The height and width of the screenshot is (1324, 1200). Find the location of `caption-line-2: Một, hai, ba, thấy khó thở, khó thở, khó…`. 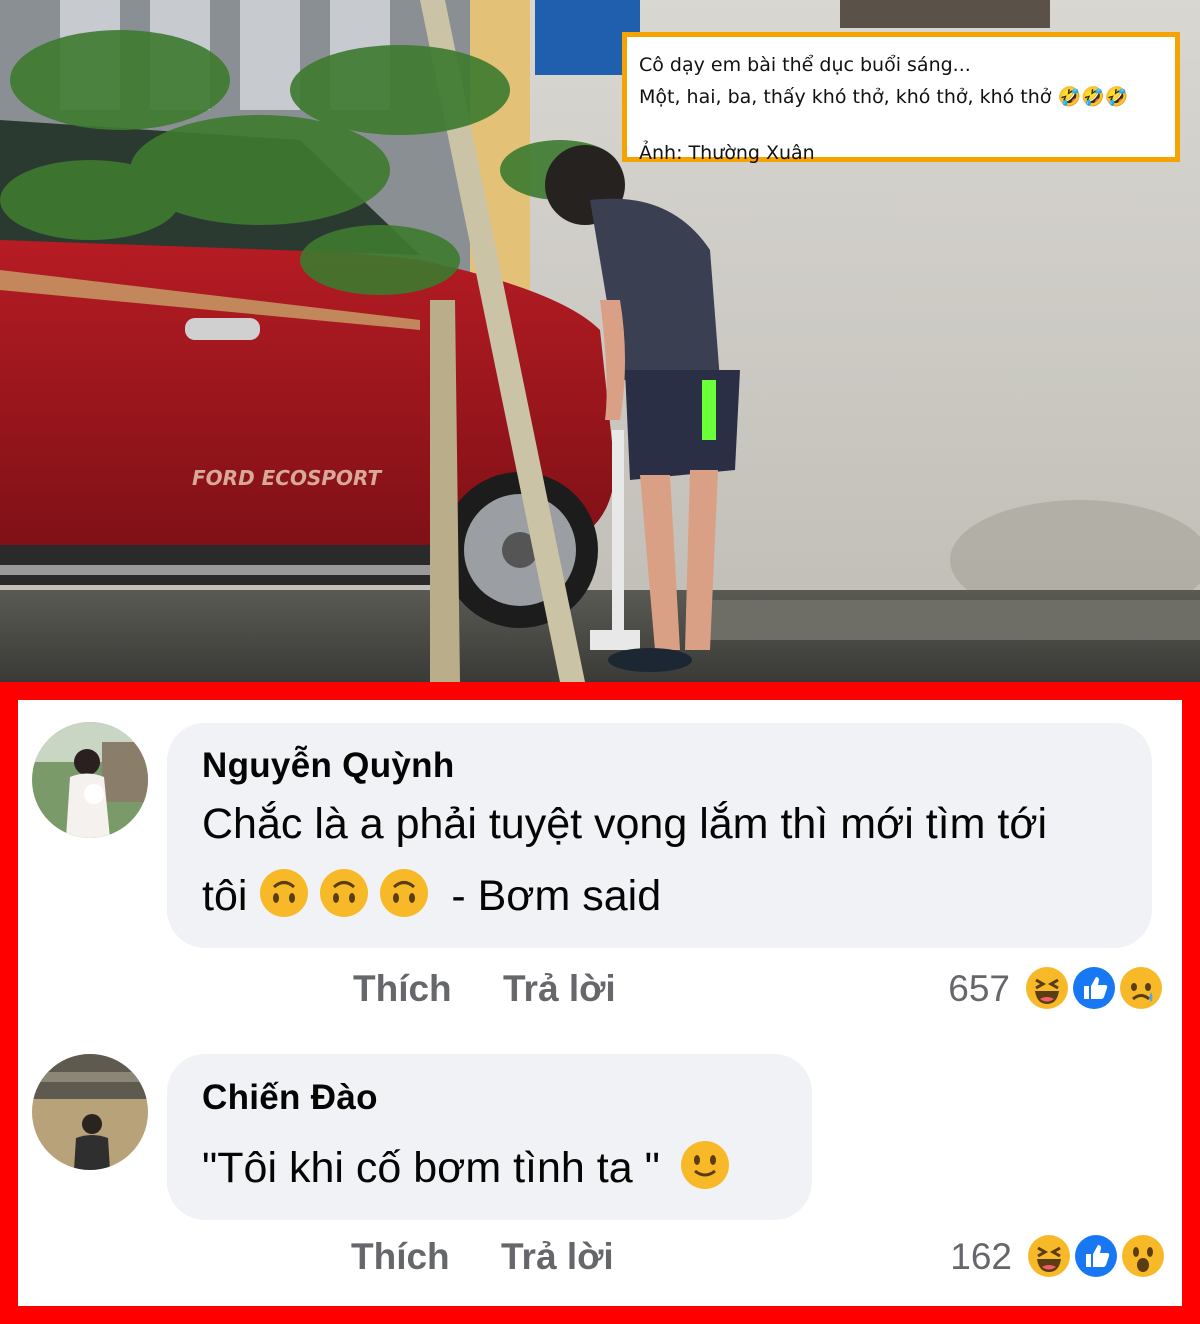

caption-line-2: Một, hai, ba, thấy khó thở, khó thở, khó… is located at coordinates (884, 97).